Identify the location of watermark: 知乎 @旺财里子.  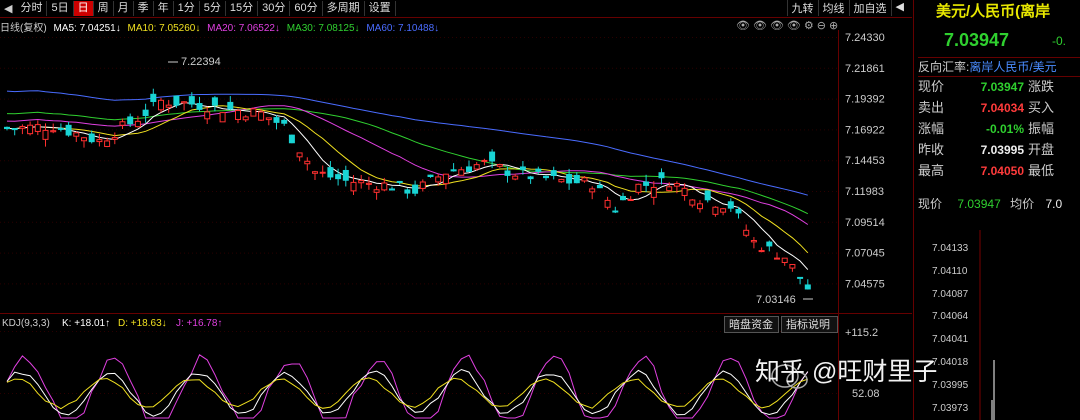
(846, 372).